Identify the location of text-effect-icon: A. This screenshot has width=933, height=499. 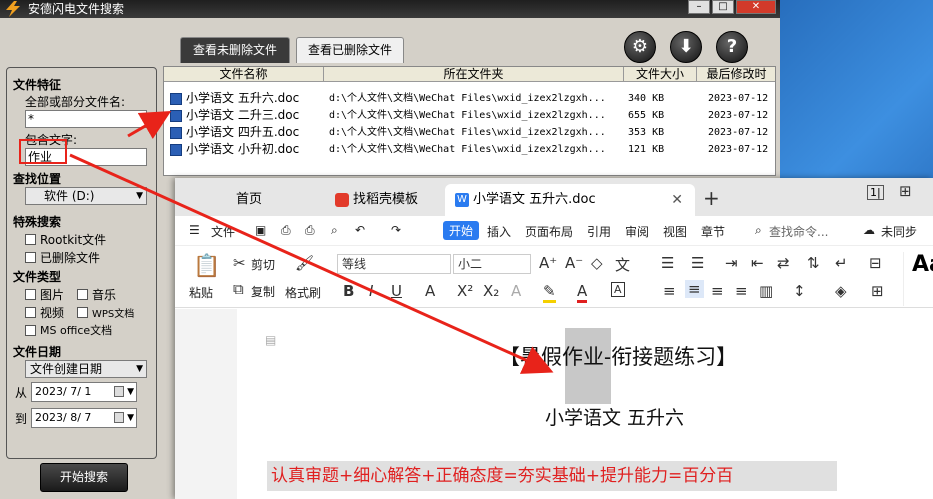
(516, 291).